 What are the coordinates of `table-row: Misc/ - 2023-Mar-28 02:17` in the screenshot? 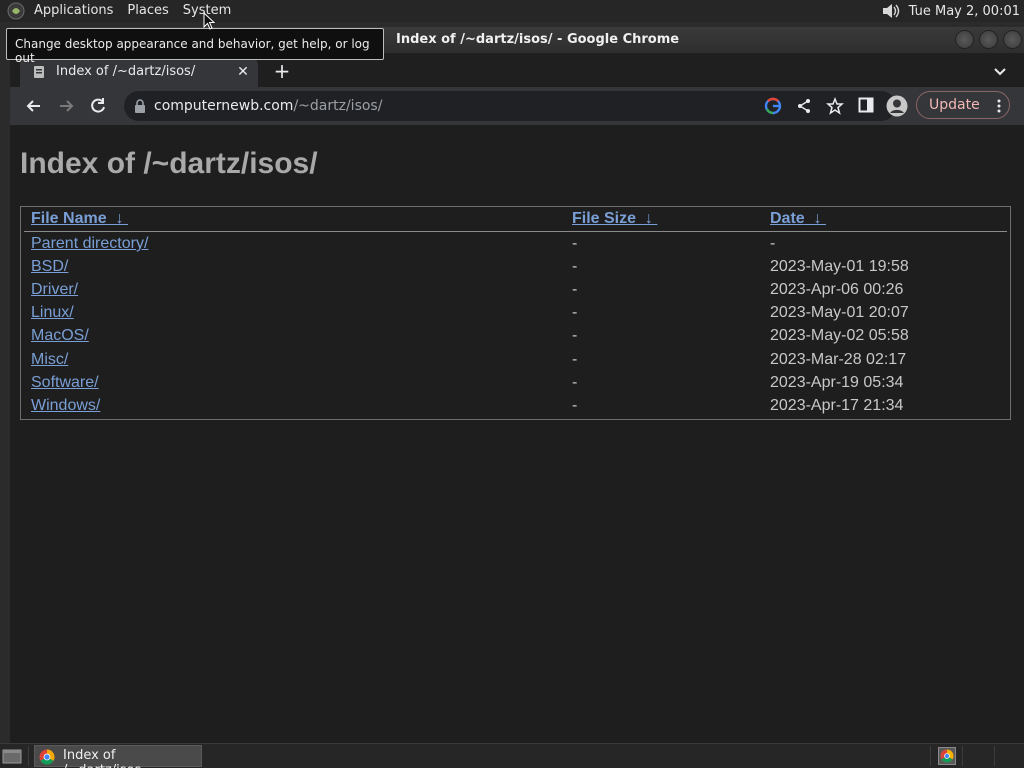 It's located at (515, 362).